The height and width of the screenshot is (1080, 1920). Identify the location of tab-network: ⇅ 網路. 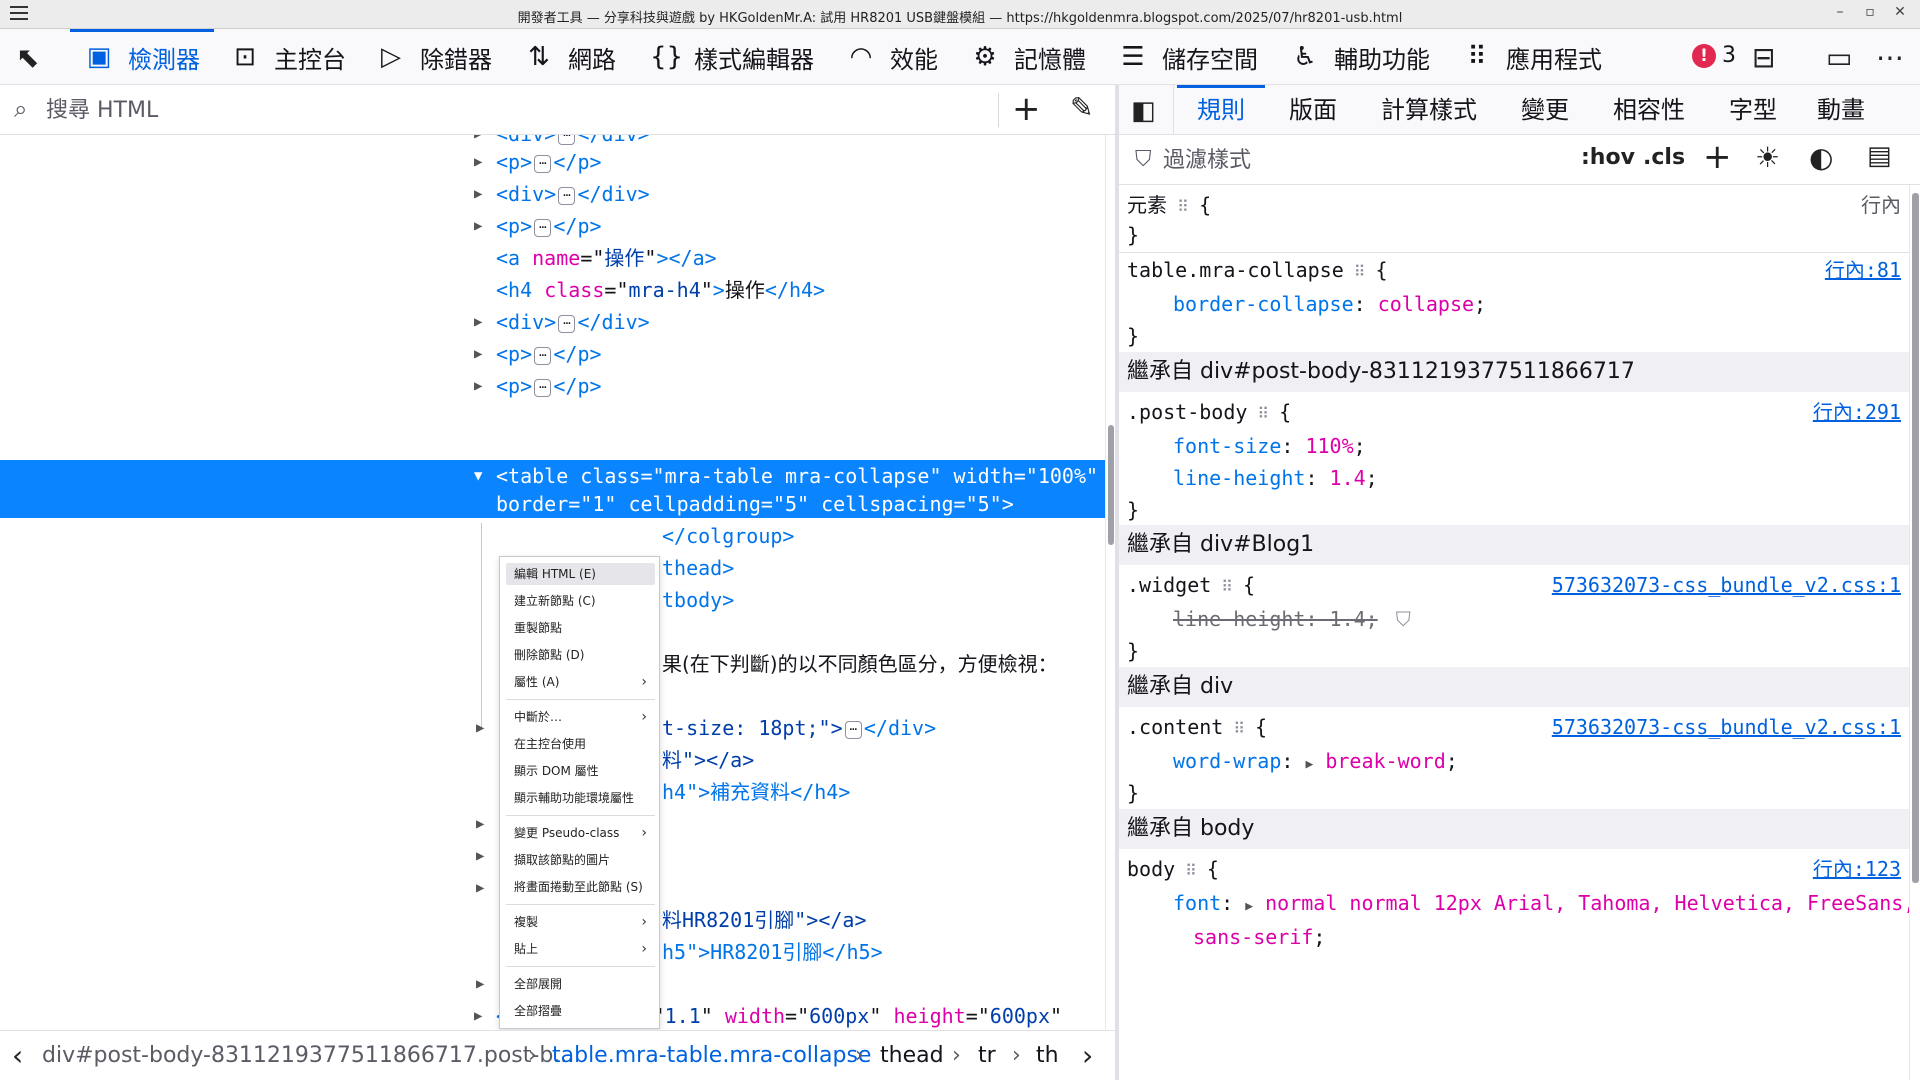
(570, 57).